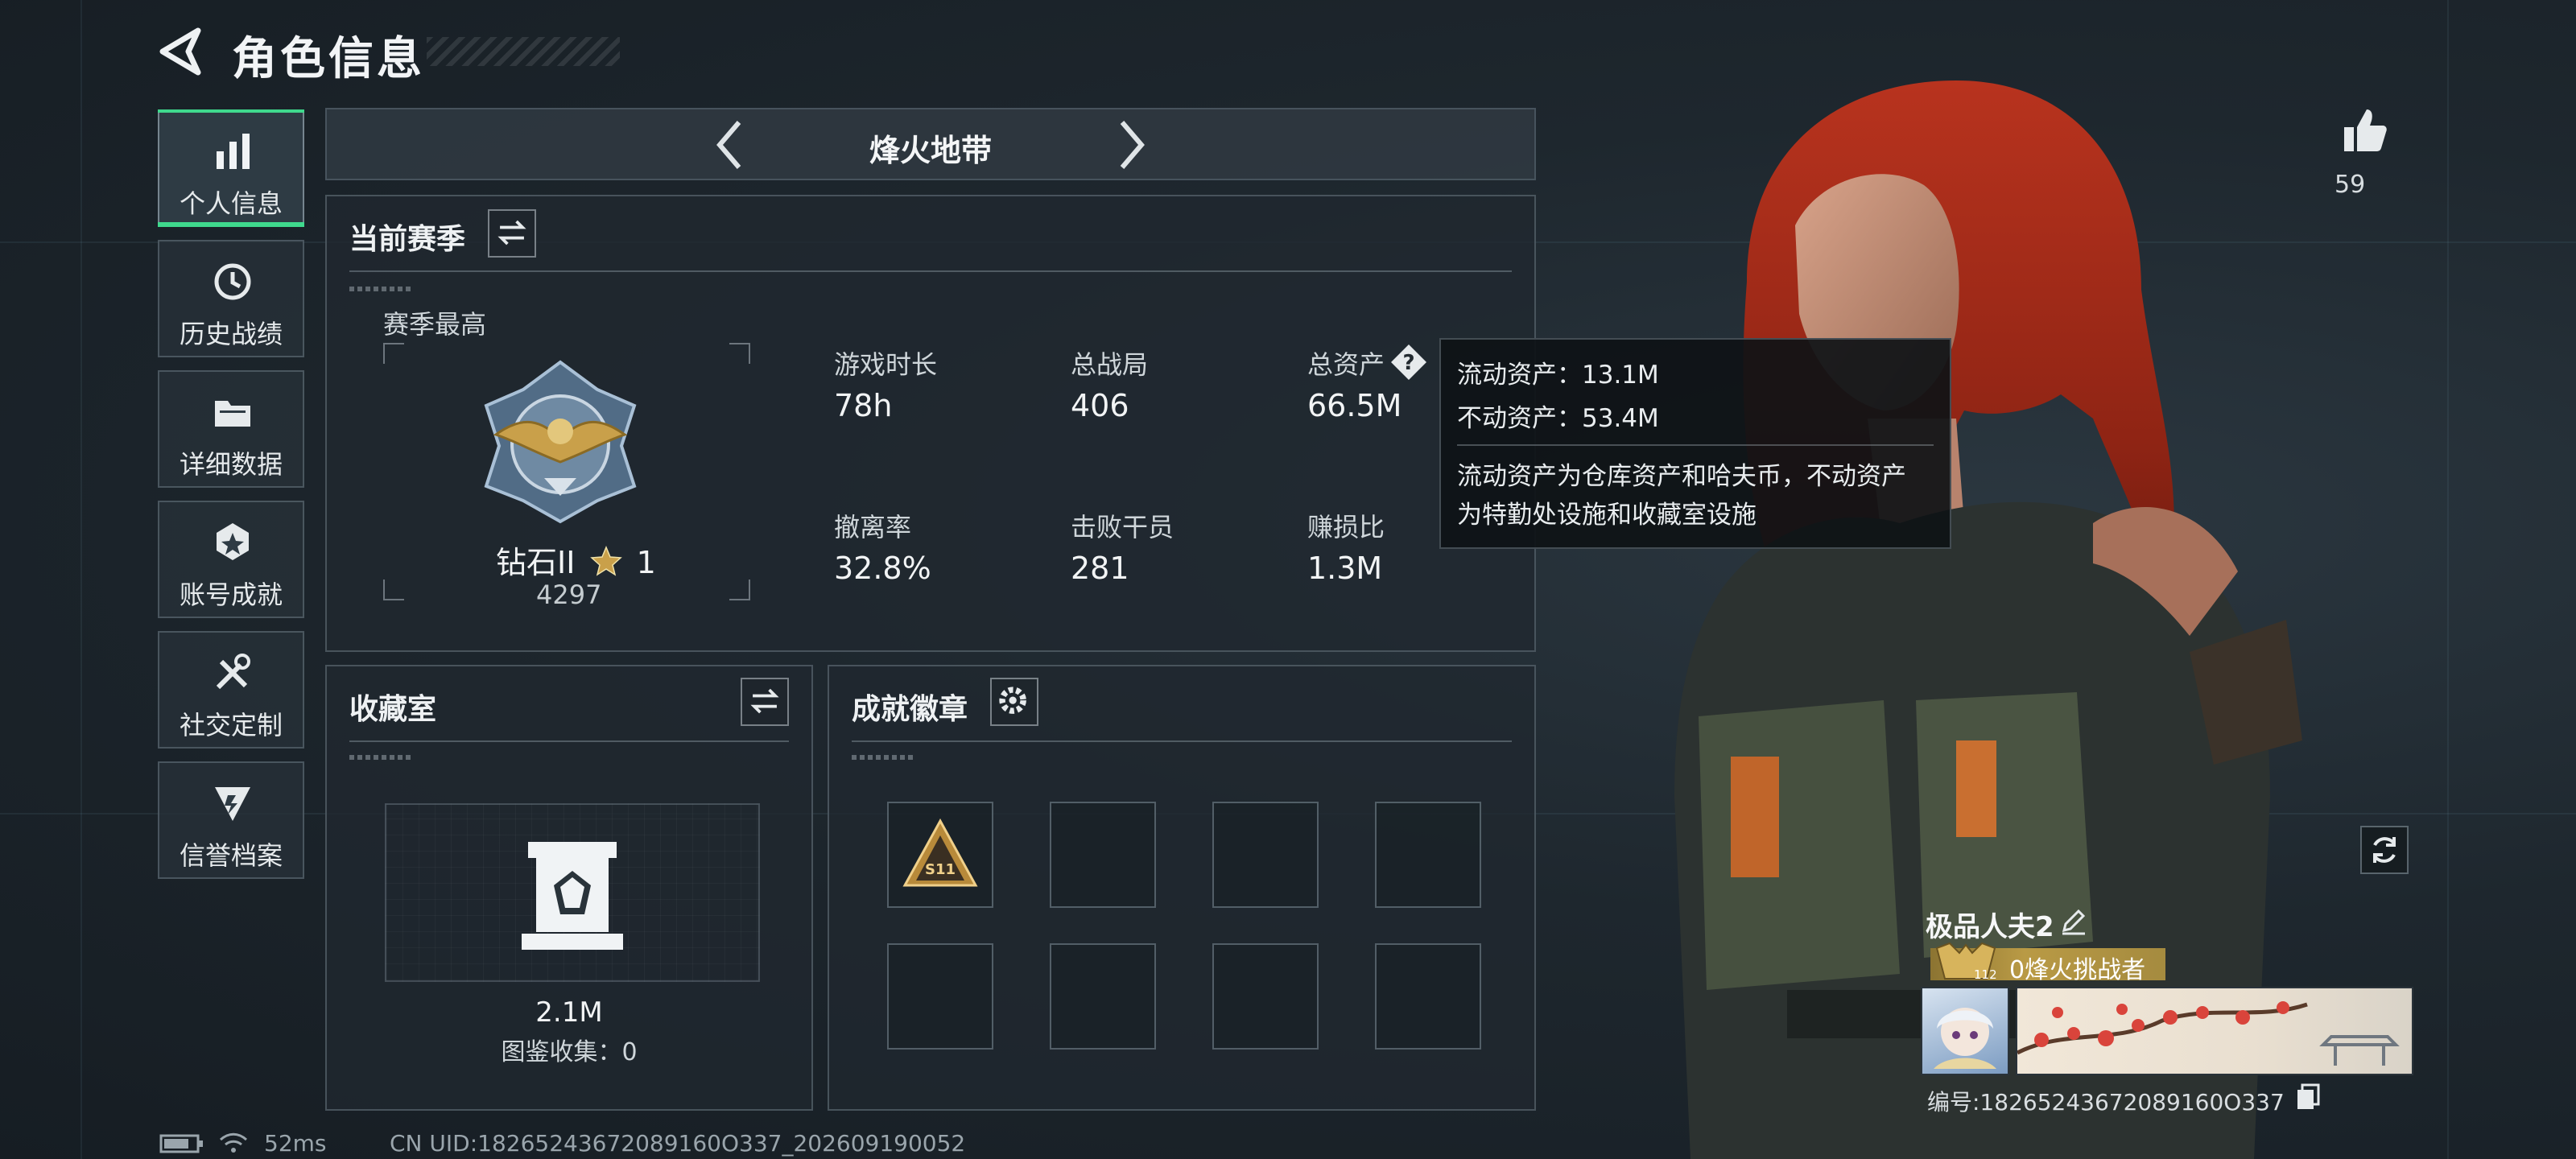  What do you see at coordinates (2448, 579) in the screenshot?
I see `bg-grid-line` at bounding box center [2448, 579].